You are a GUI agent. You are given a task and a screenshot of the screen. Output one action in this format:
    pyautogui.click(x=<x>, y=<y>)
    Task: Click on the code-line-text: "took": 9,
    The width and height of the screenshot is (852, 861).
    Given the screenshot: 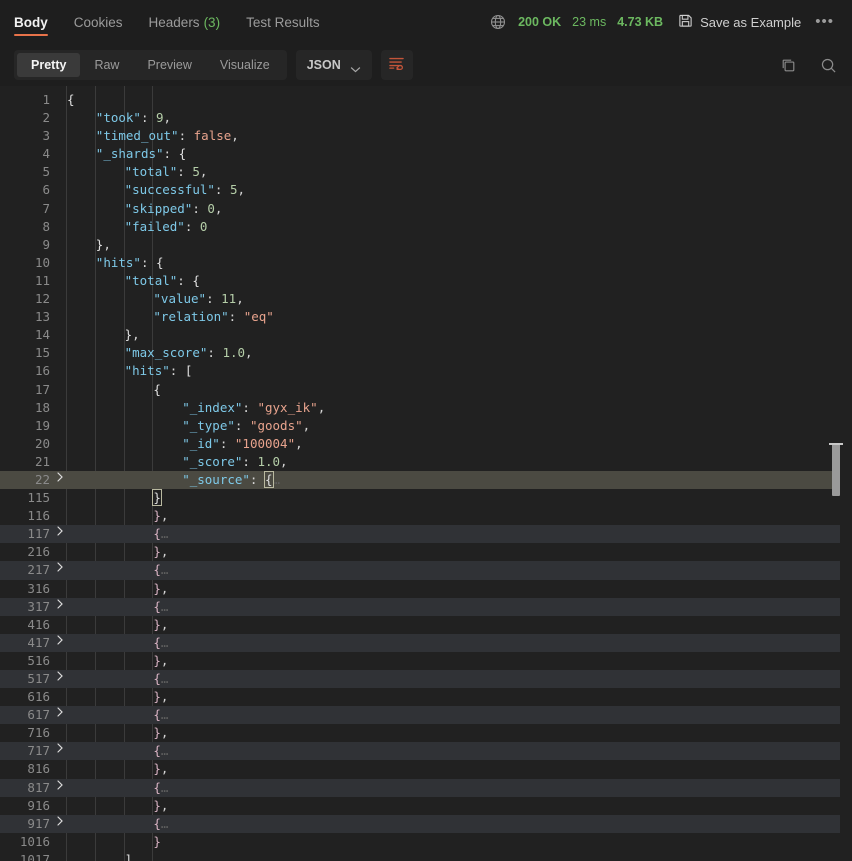 What is the action you would take?
    pyautogui.click(x=453, y=118)
    